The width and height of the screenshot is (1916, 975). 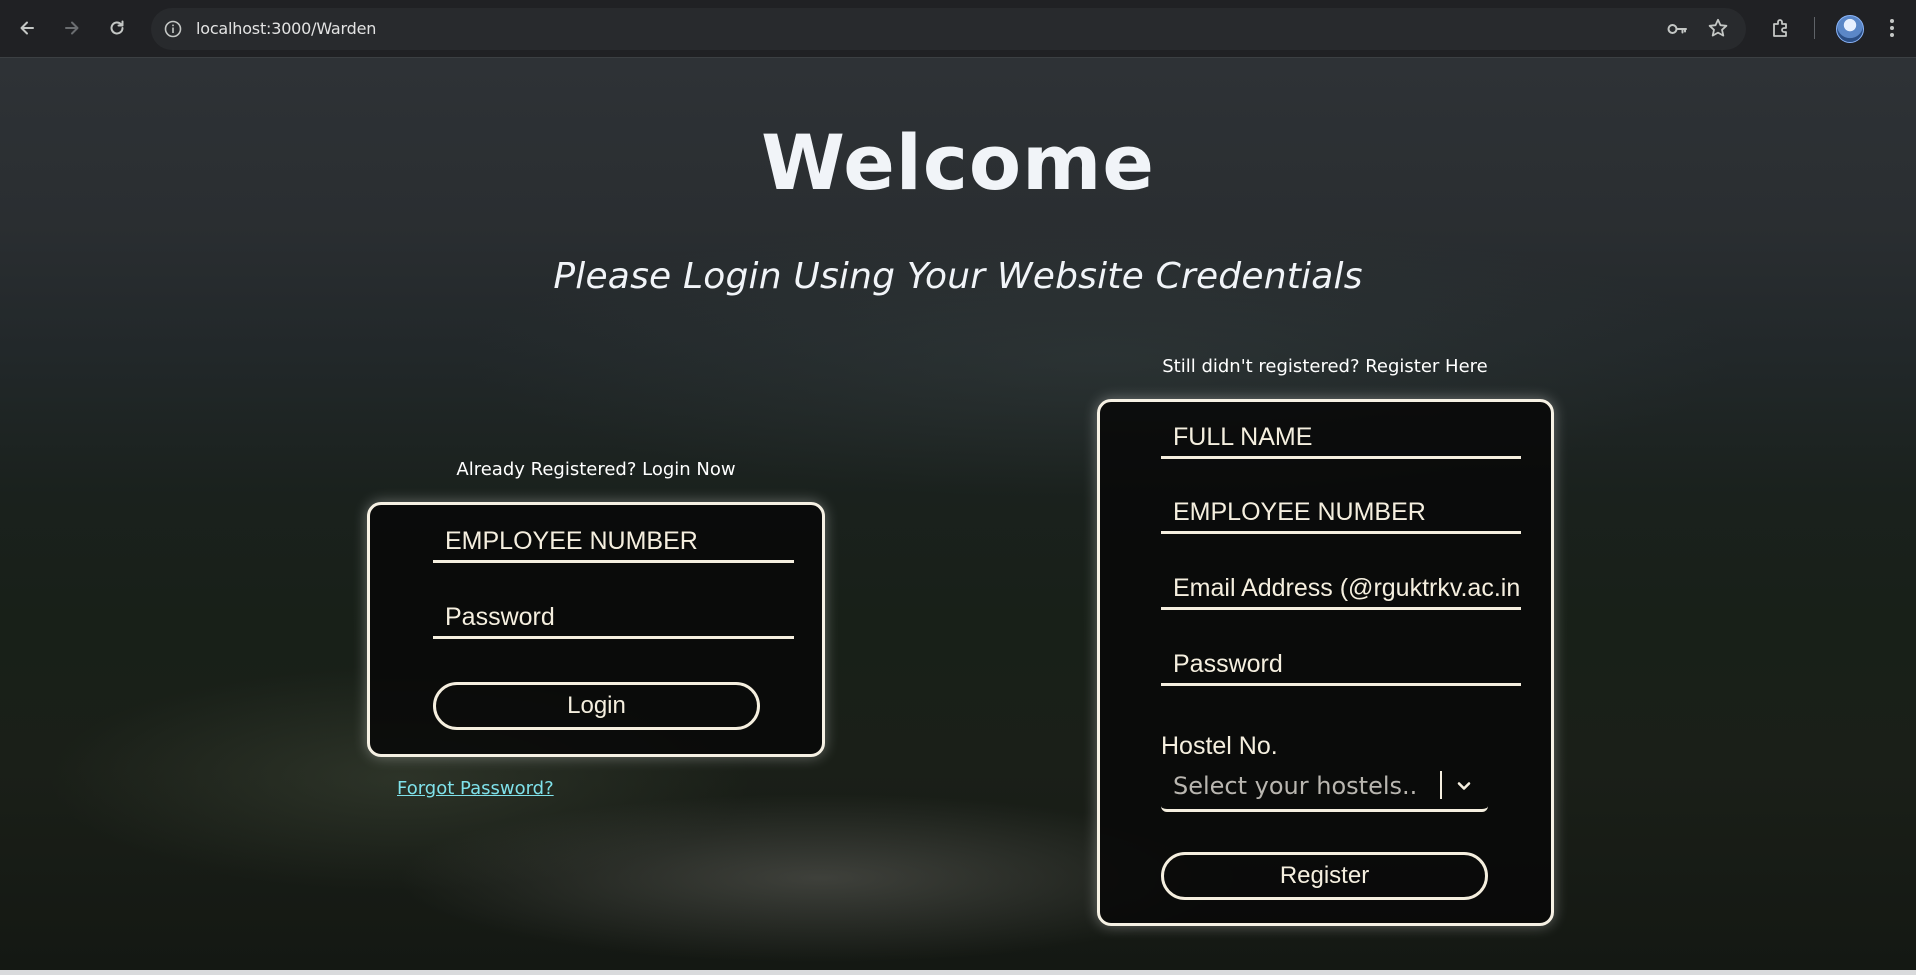 What do you see at coordinates (1325, 366) in the screenshot?
I see `register-caption: Still didn't registered? Register Here` at bounding box center [1325, 366].